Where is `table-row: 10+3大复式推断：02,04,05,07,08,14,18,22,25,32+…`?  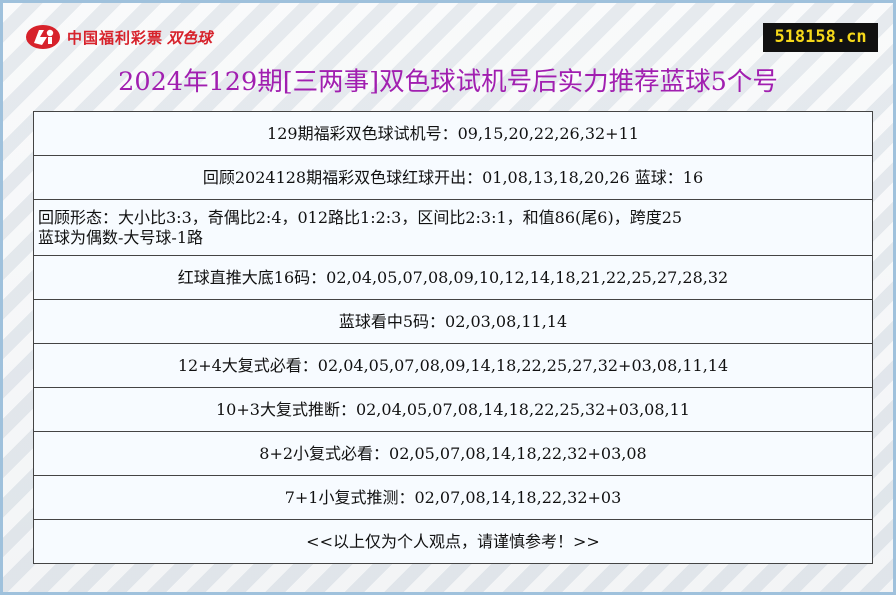 table-row: 10+3大复式推断：02,04,05,07,08,14,18,22,25,32+… is located at coordinates (453, 409).